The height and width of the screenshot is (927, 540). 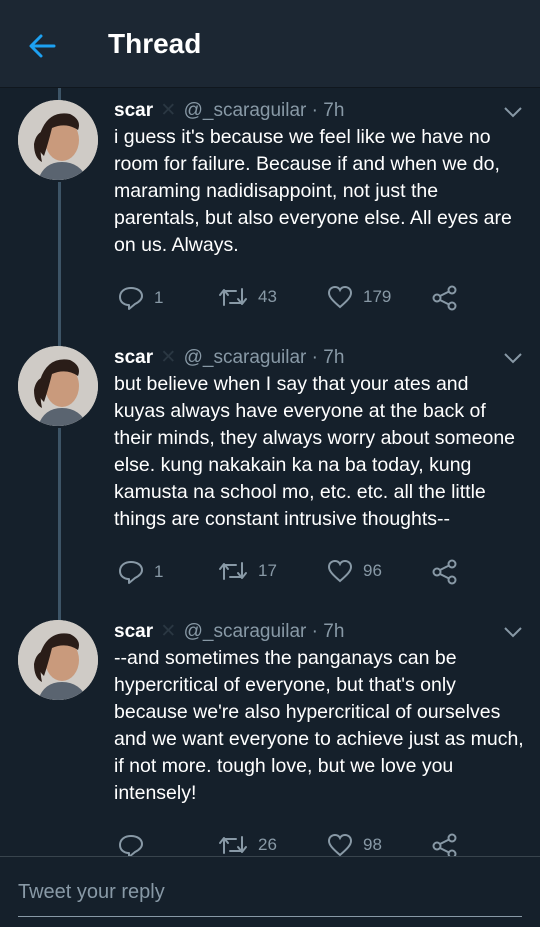 What do you see at coordinates (359, 297) in the screenshot?
I see `like-button: 179` at bounding box center [359, 297].